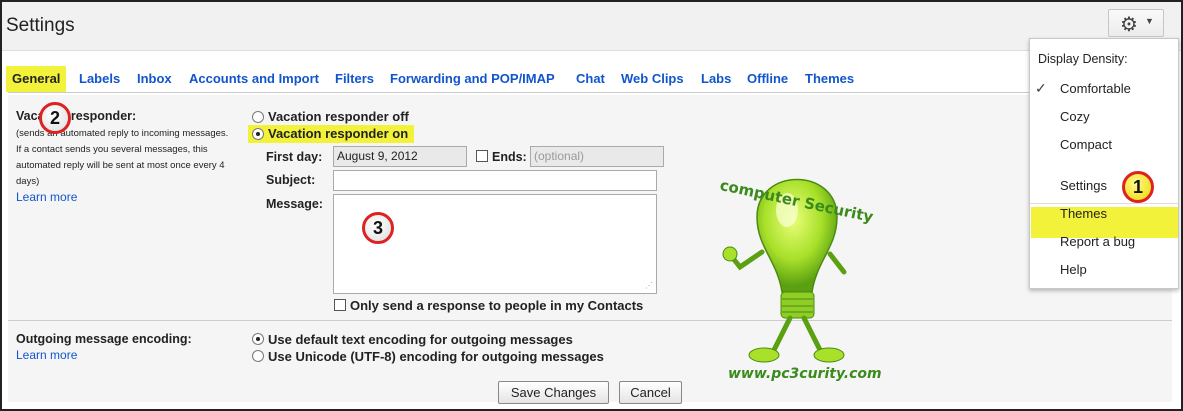  What do you see at coordinates (55, 118) in the screenshot?
I see `annotation-badge-2: 2` at bounding box center [55, 118].